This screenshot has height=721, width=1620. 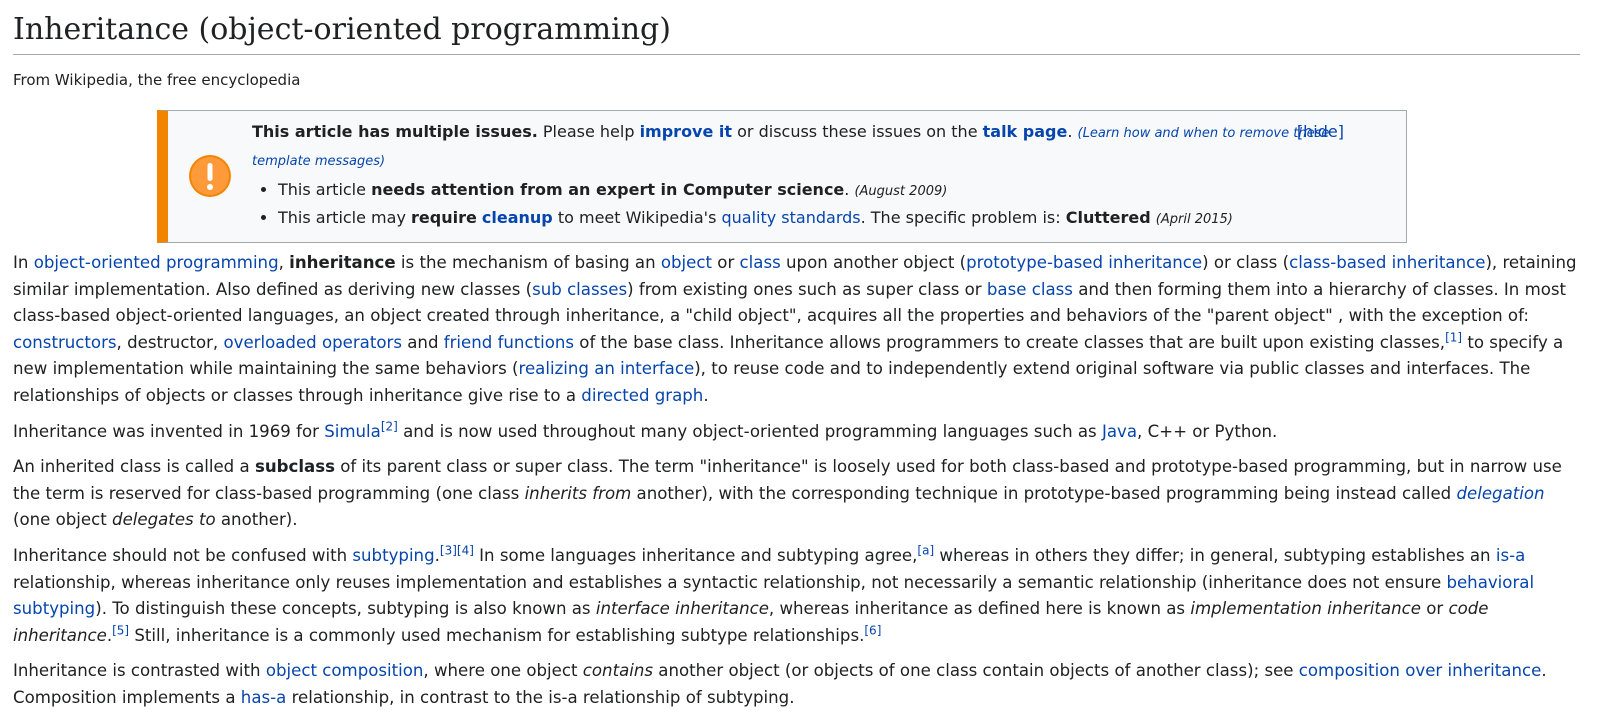 What do you see at coordinates (760, 262) in the screenshot?
I see `link-class: class` at bounding box center [760, 262].